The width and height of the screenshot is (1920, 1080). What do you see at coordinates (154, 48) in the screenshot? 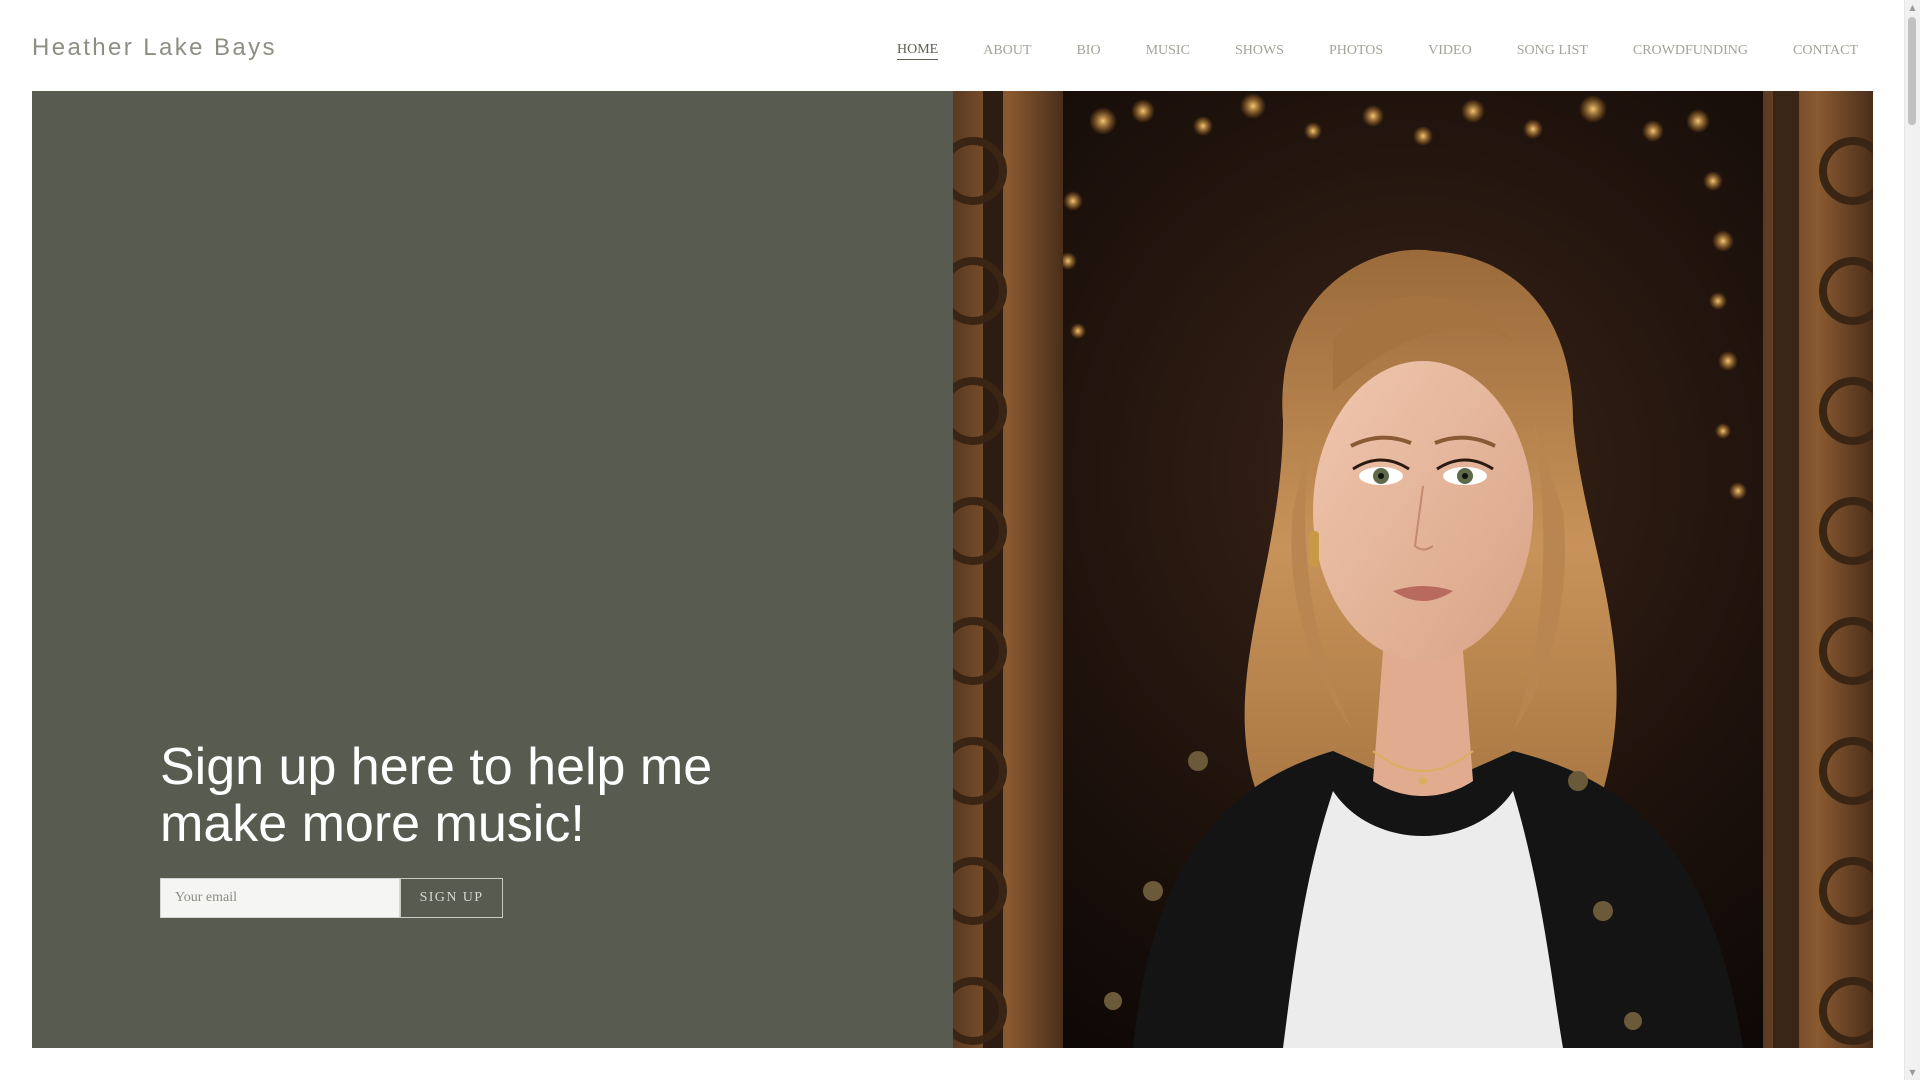
I see `site-title-link: Heather Lake Bays` at bounding box center [154, 48].